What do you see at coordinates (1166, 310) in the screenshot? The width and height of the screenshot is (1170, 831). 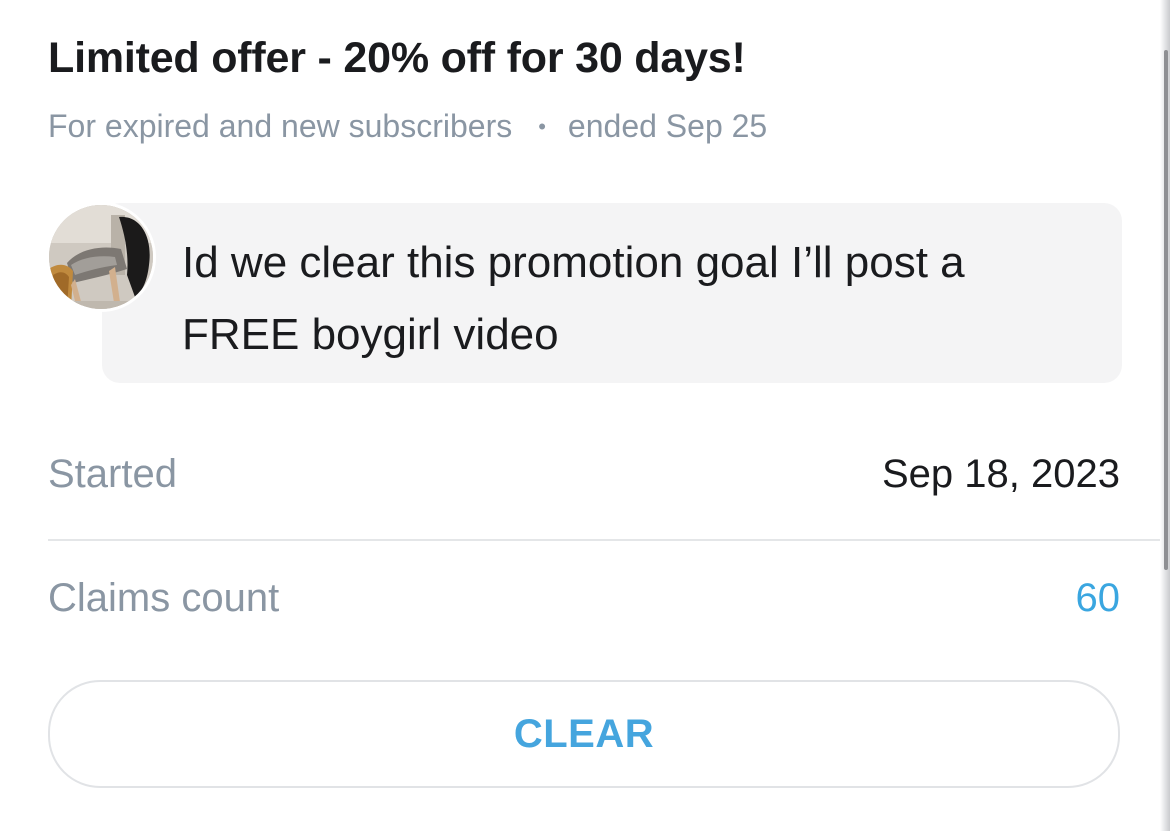 I see `scrollbar-thumb` at bounding box center [1166, 310].